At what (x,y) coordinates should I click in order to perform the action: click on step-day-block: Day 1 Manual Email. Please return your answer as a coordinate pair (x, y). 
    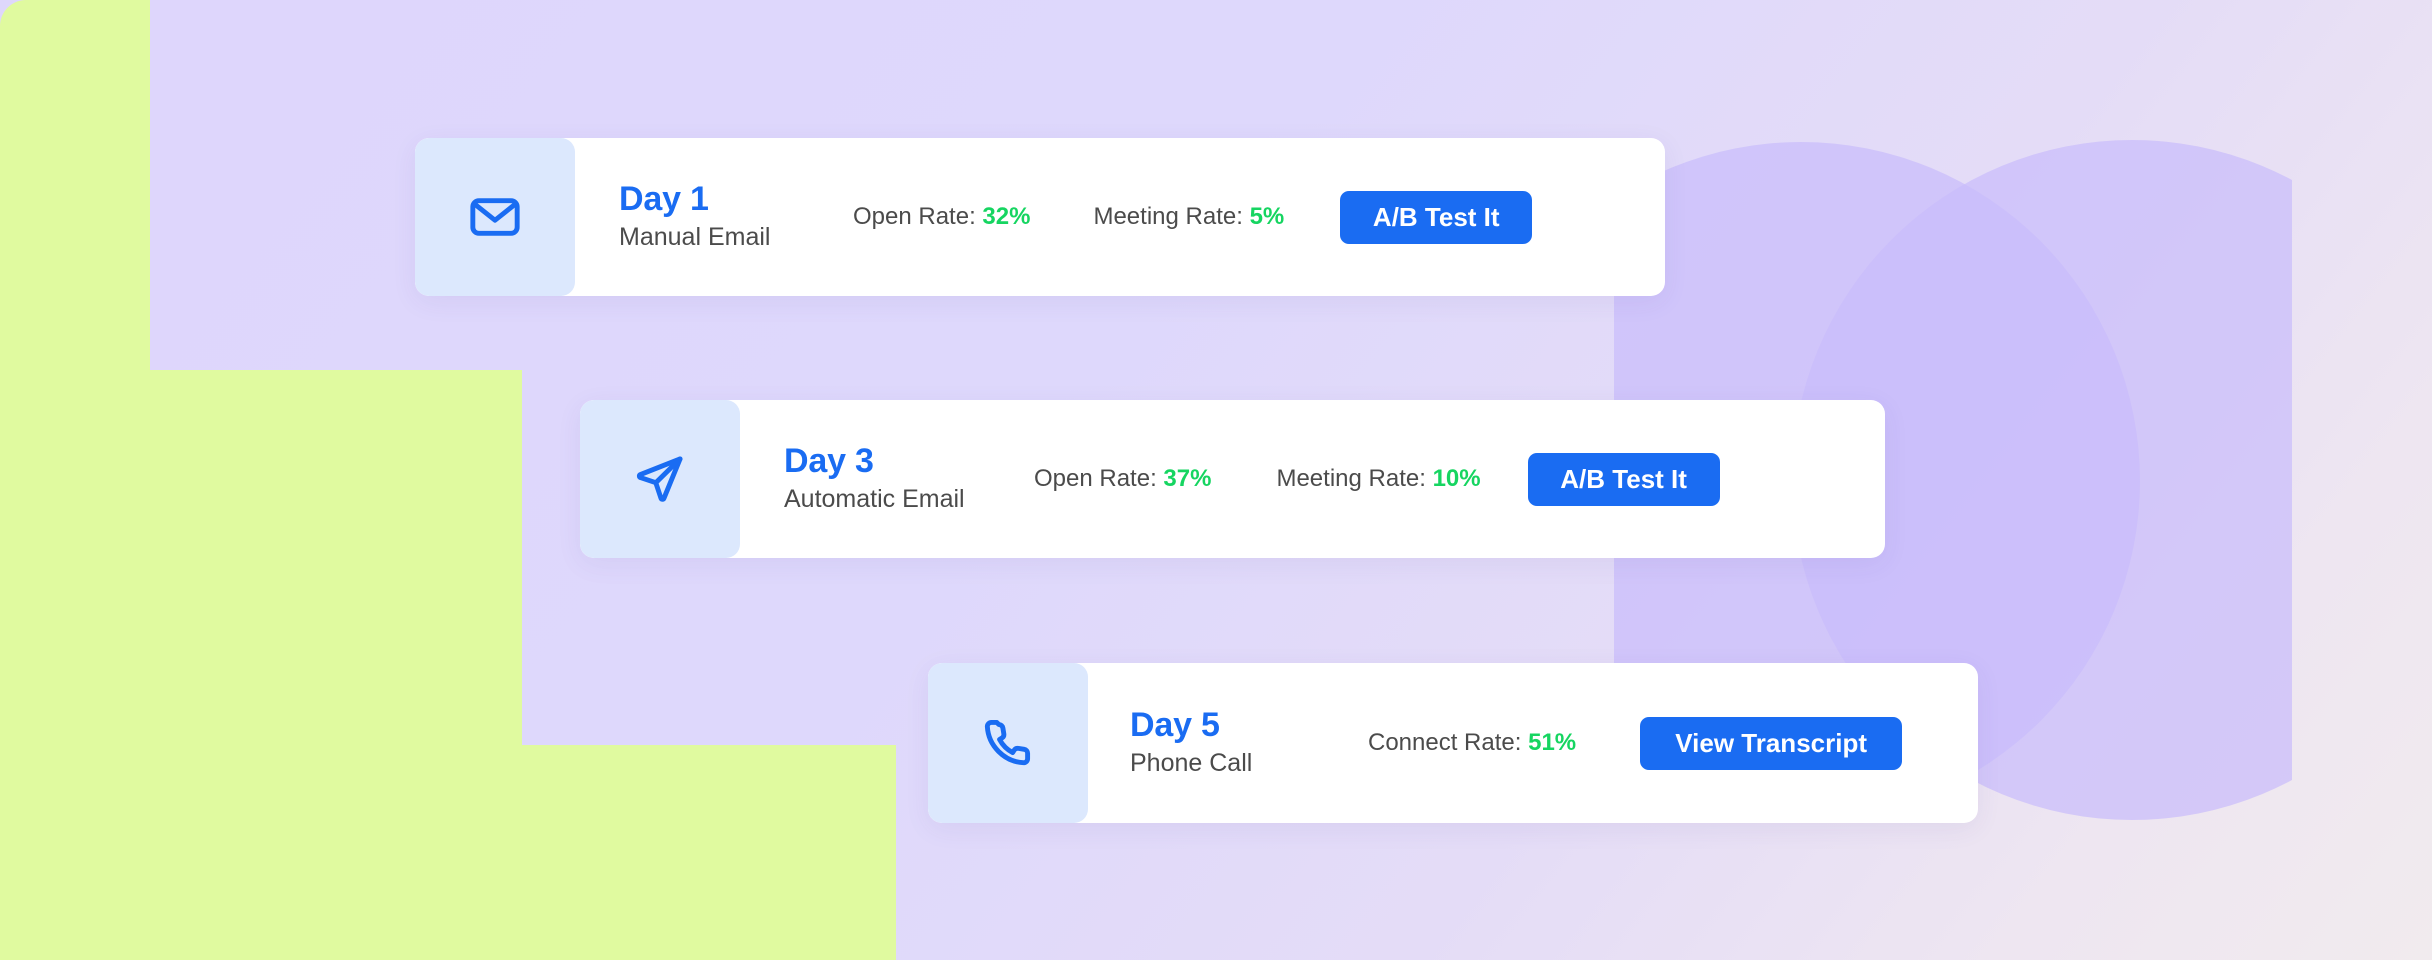
    Looking at the image, I should click on (704, 216).